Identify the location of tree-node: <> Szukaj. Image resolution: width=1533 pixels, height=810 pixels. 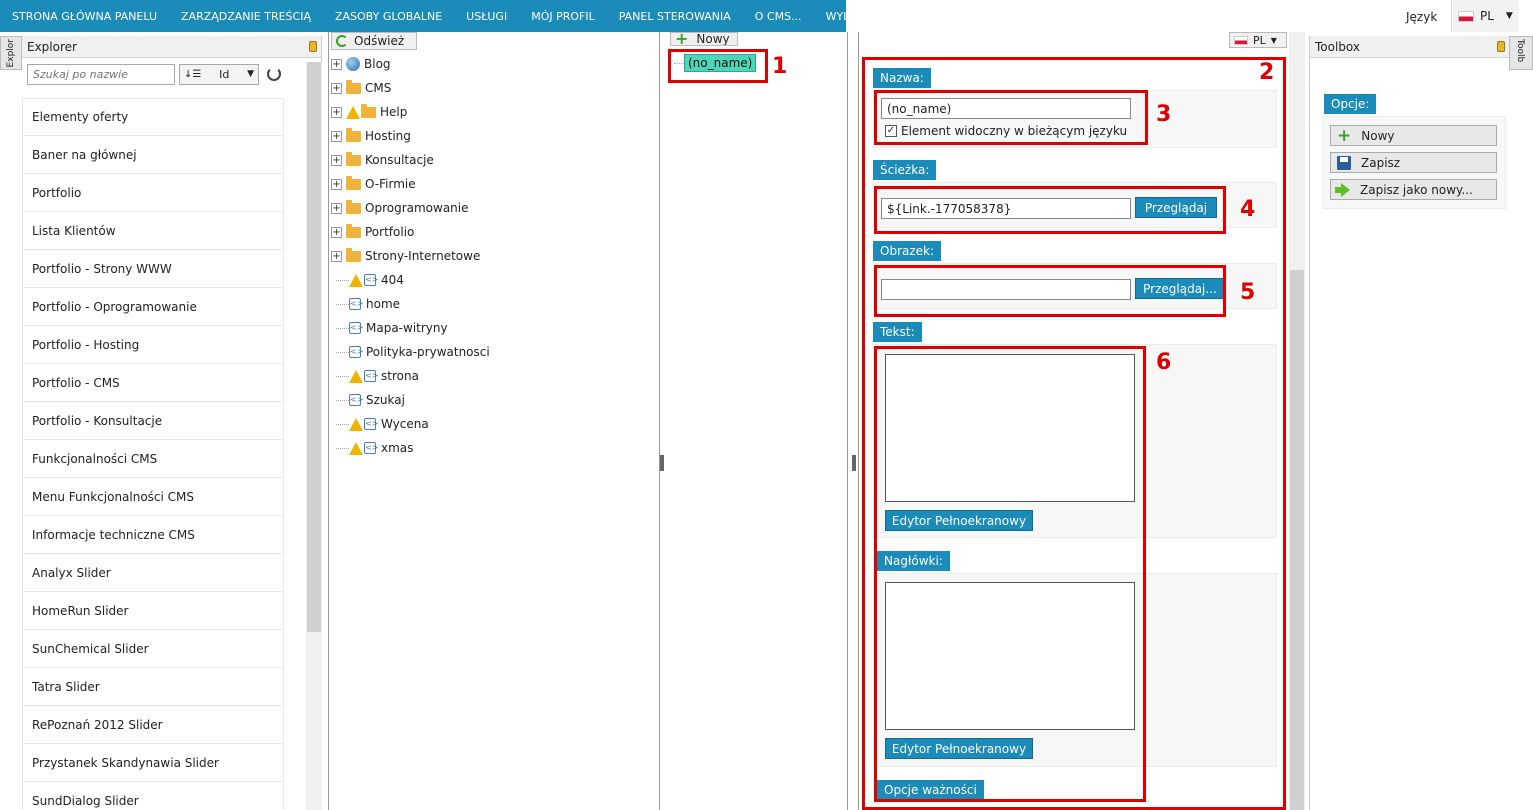
(410, 400).